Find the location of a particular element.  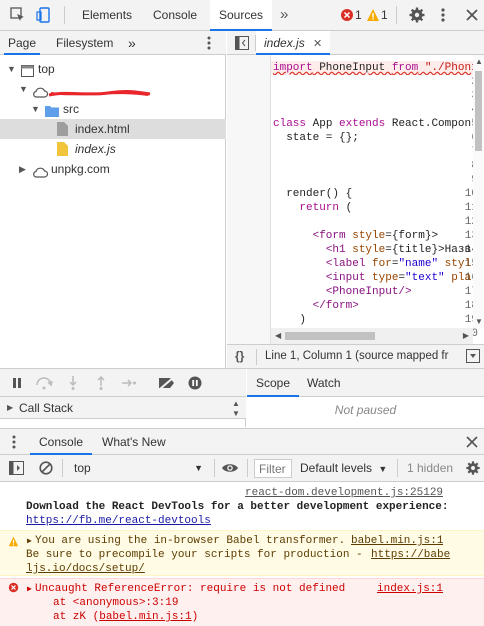

vertical-scrollbar: ▲ ▼ is located at coordinates (478, 191).